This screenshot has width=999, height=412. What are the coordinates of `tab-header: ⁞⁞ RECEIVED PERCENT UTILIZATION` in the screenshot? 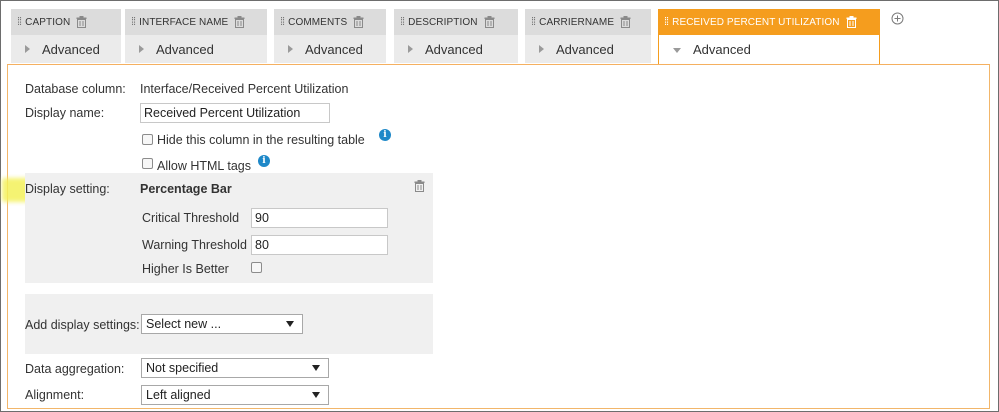 It's located at (769, 22).